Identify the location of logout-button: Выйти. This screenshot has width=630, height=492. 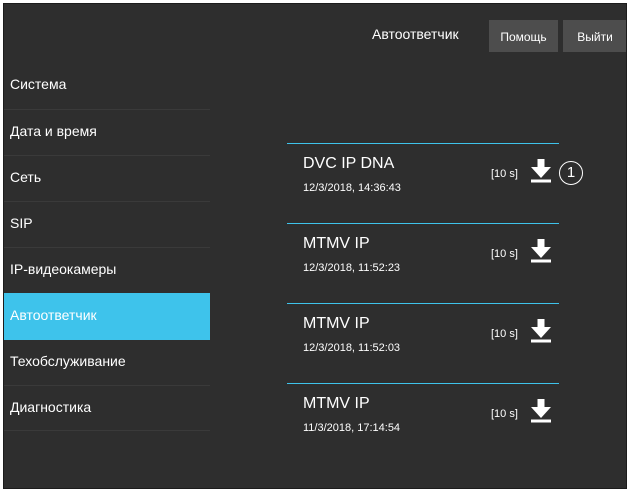
(594, 36).